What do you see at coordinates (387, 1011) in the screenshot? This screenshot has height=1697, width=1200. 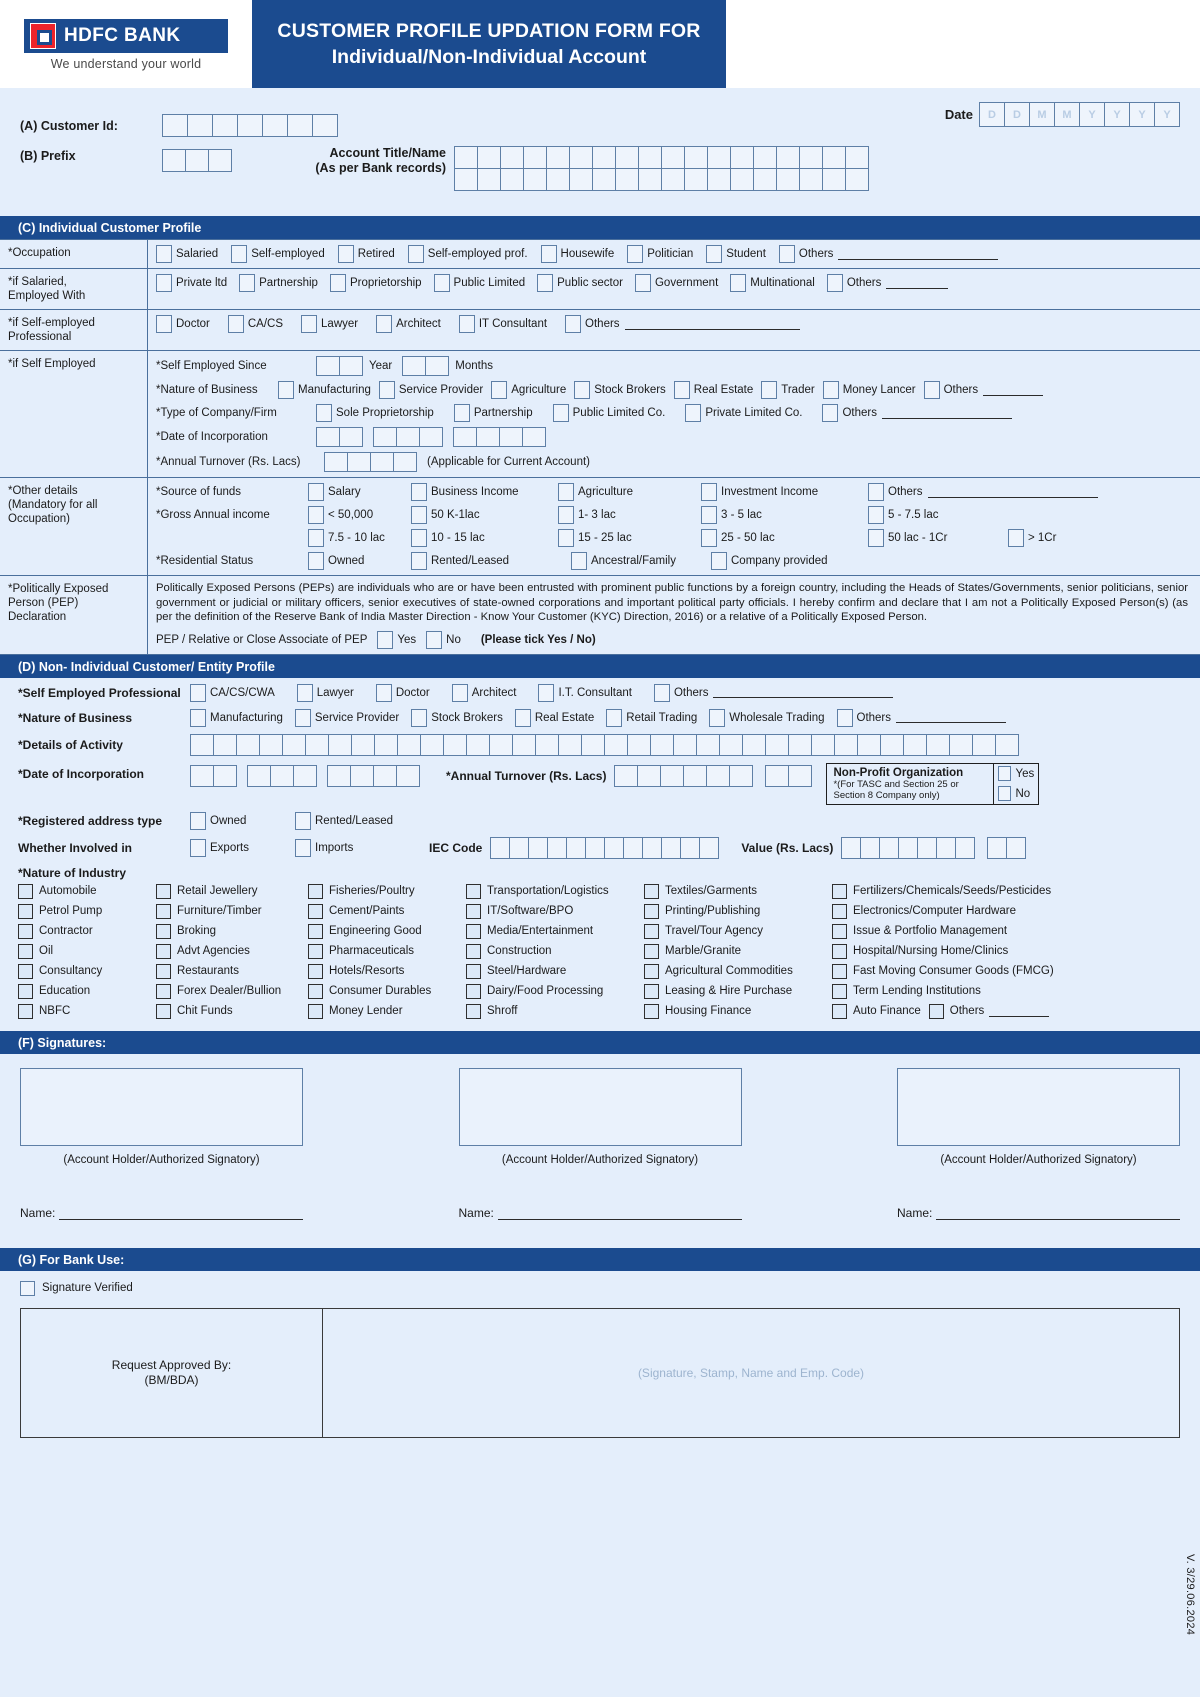 I see `industry-option-2-6: Money Lender` at bounding box center [387, 1011].